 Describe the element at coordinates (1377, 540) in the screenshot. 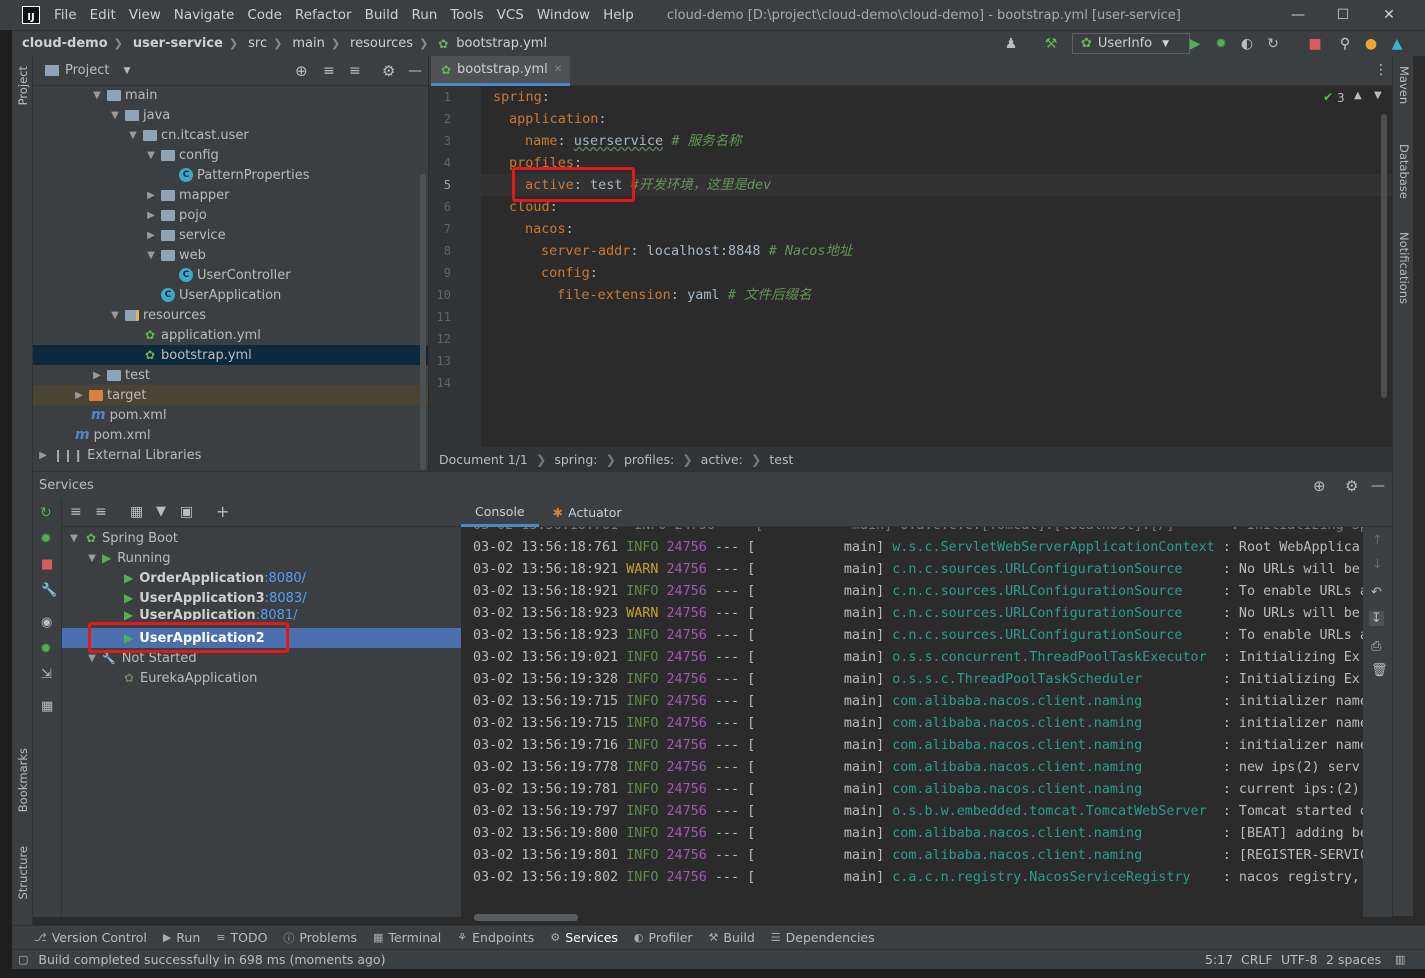

I see `arrow-up-icon: ↑` at that location.